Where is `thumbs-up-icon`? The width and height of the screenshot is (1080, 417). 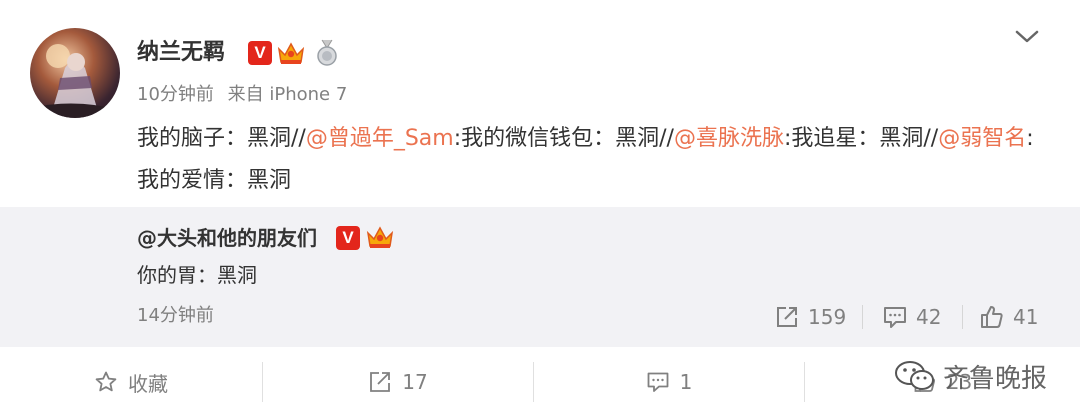 thumbs-up-icon is located at coordinates (992, 317).